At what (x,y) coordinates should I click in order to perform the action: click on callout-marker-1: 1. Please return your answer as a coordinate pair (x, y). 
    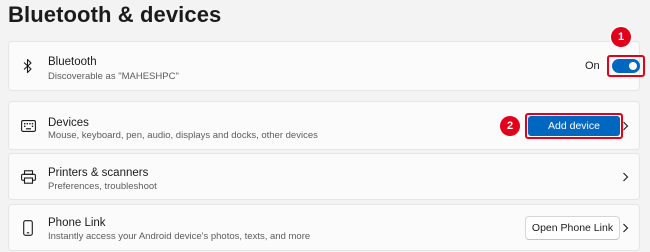
    Looking at the image, I should click on (621, 37).